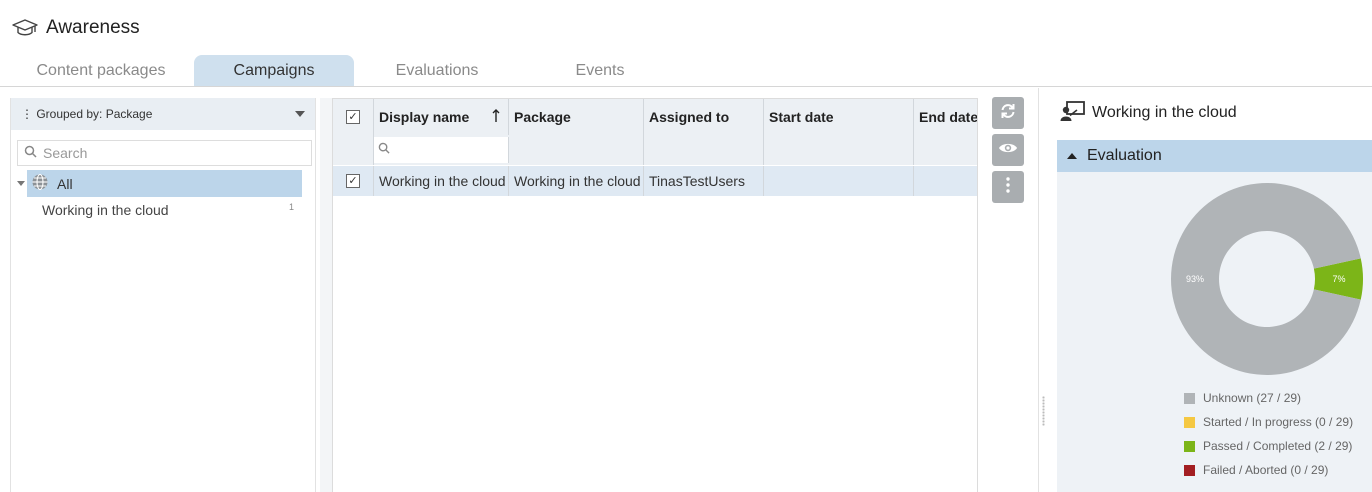 Image resolution: width=1372 pixels, height=492 pixels. I want to click on legend-label: Unknown (27 / 29), so click(1252, 398).